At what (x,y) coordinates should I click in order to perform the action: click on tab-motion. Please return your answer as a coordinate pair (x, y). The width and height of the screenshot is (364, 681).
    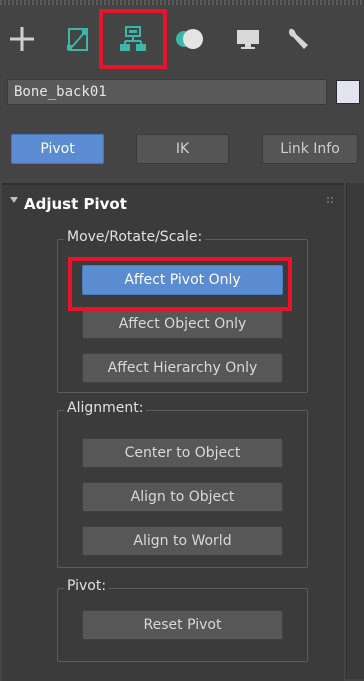
    Looking at the image, I should click on (190, 39).